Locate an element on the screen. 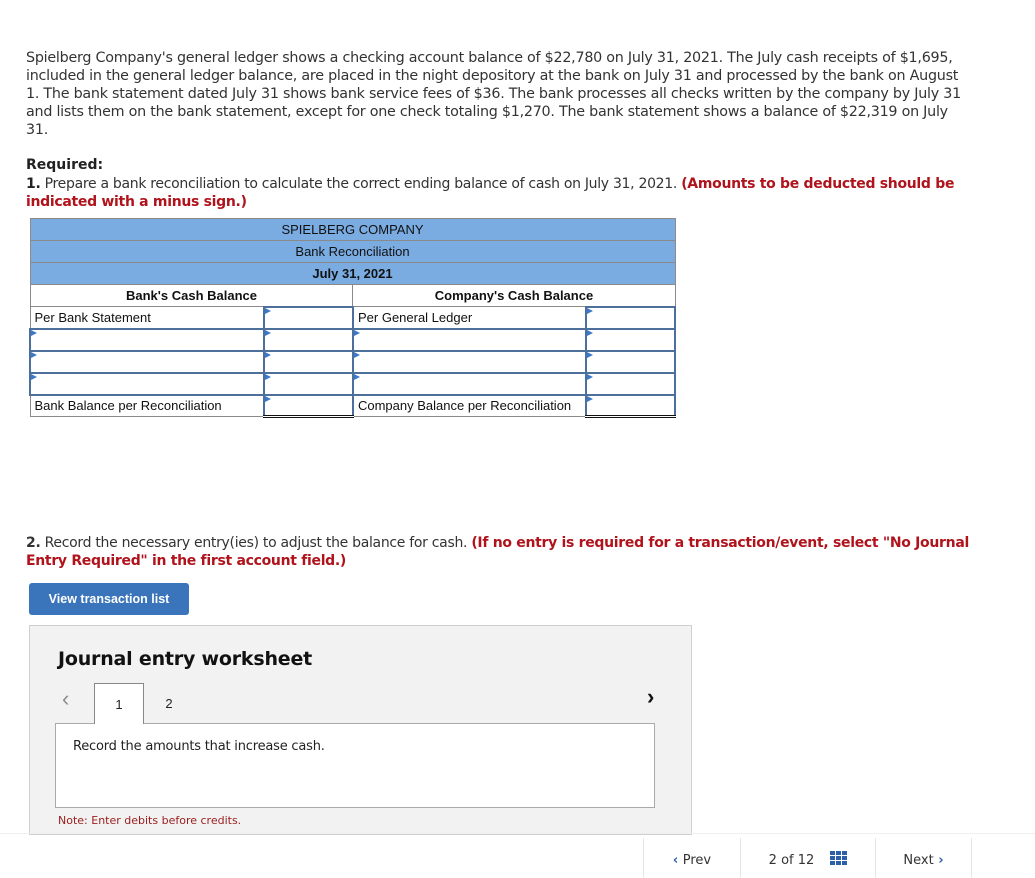  page-indicator: 2 of 12 is located at coordinates (807, 858).